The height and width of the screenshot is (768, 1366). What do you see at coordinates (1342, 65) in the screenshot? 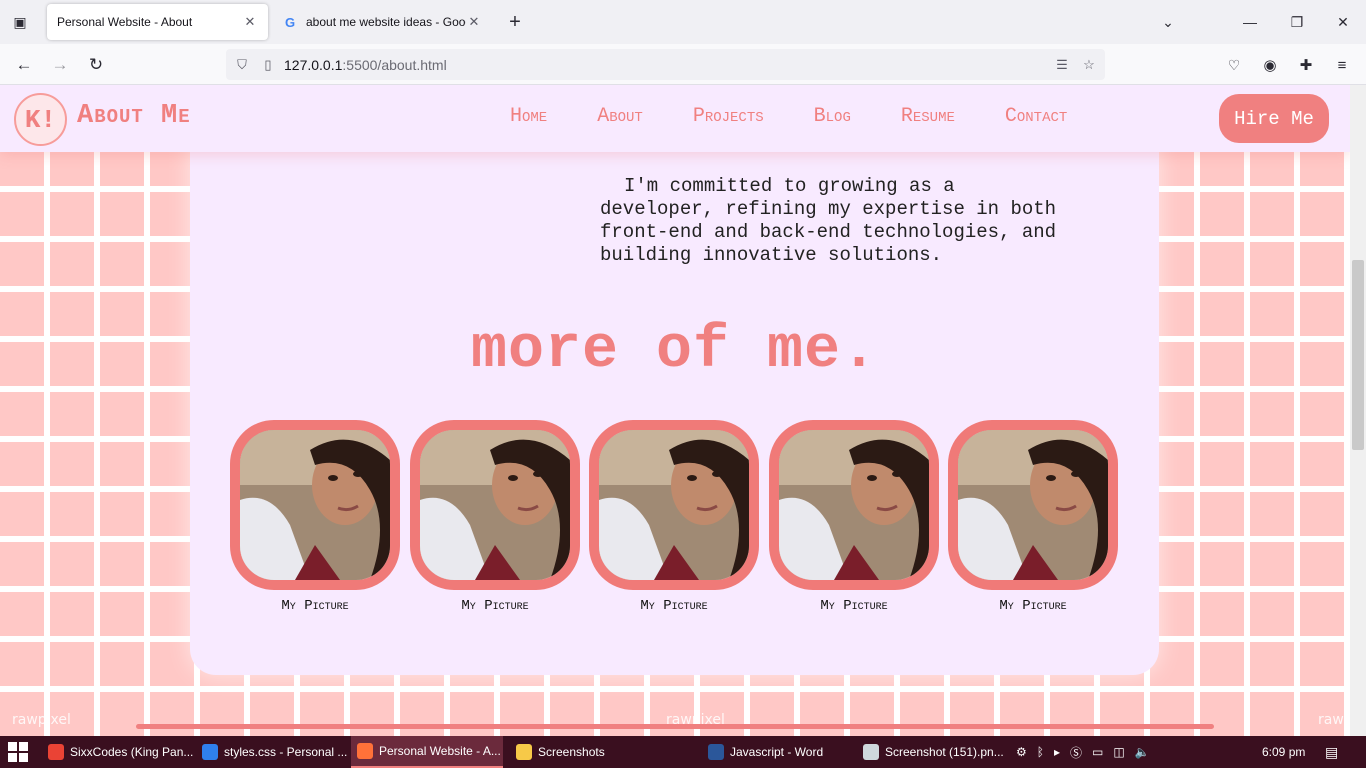
I see `menu-icon: ≡` at bounding box center [1342, 65].